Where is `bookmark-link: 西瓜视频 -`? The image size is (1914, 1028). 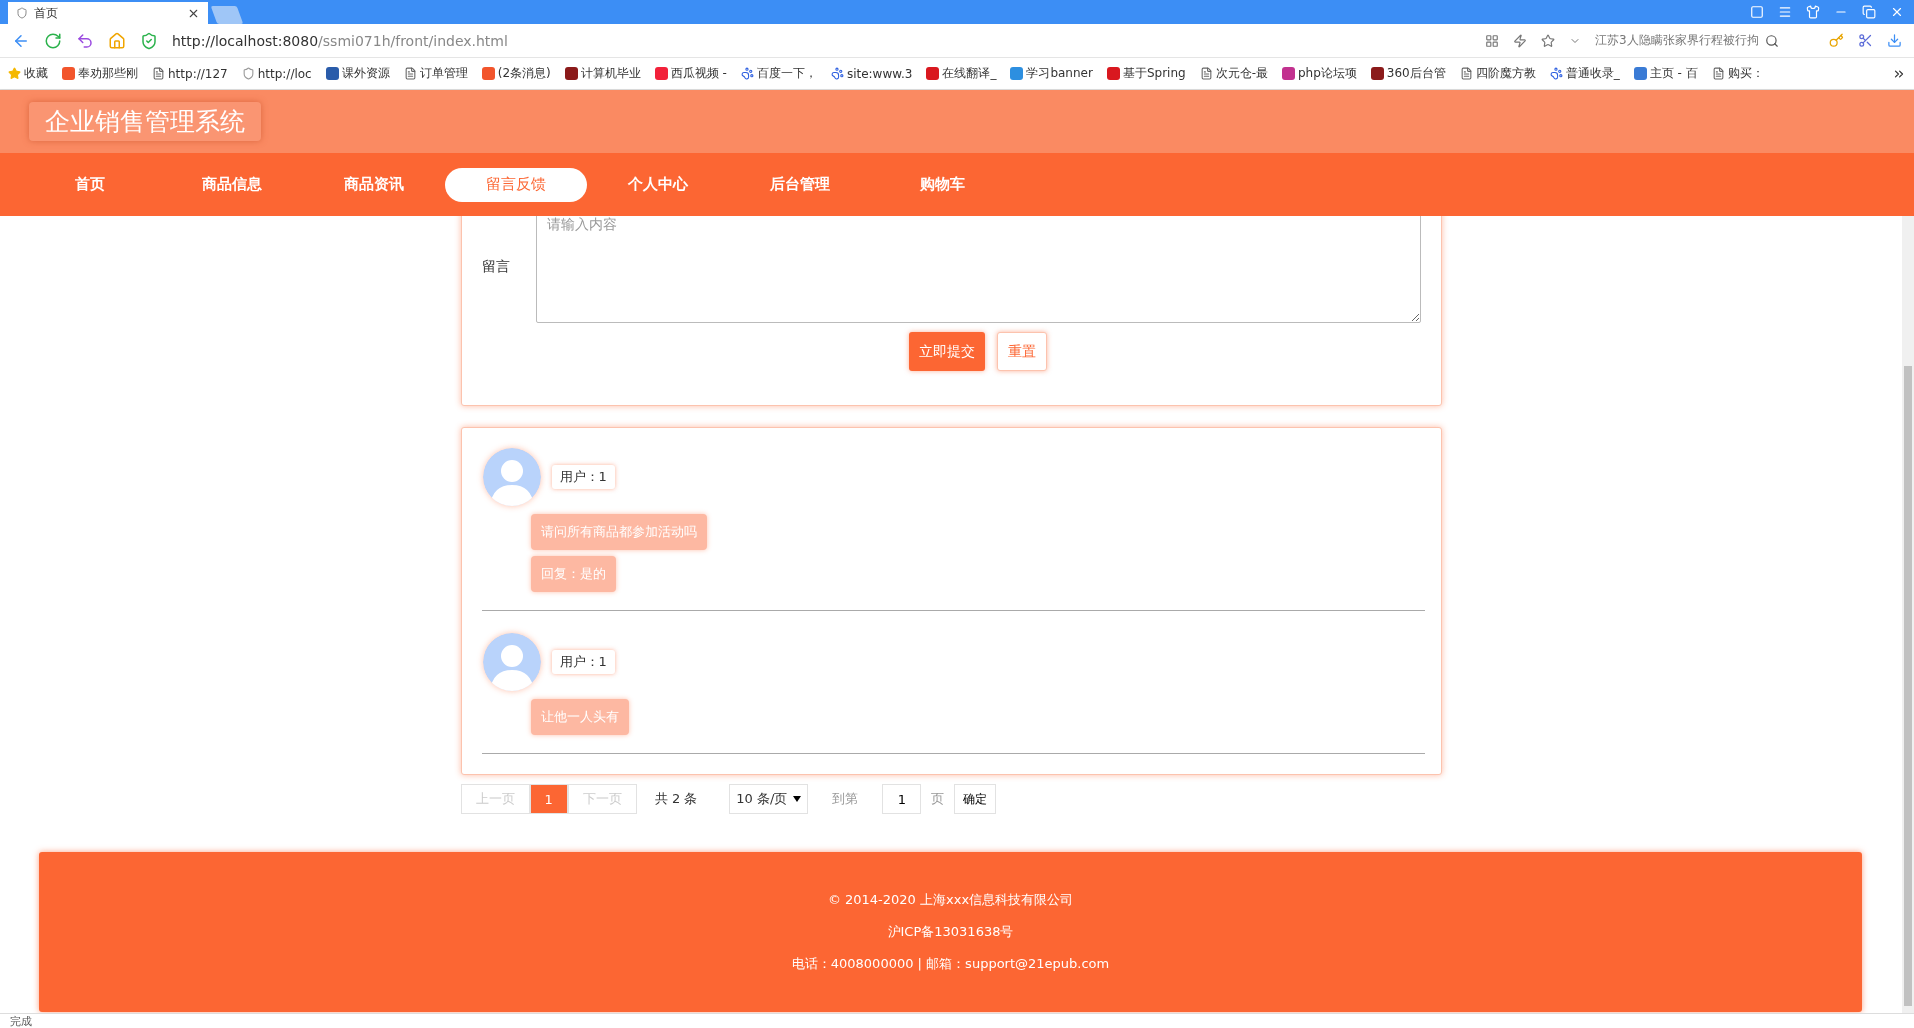
bookmark-link: 西瓜视频 - is located at coordinates (690, 73).